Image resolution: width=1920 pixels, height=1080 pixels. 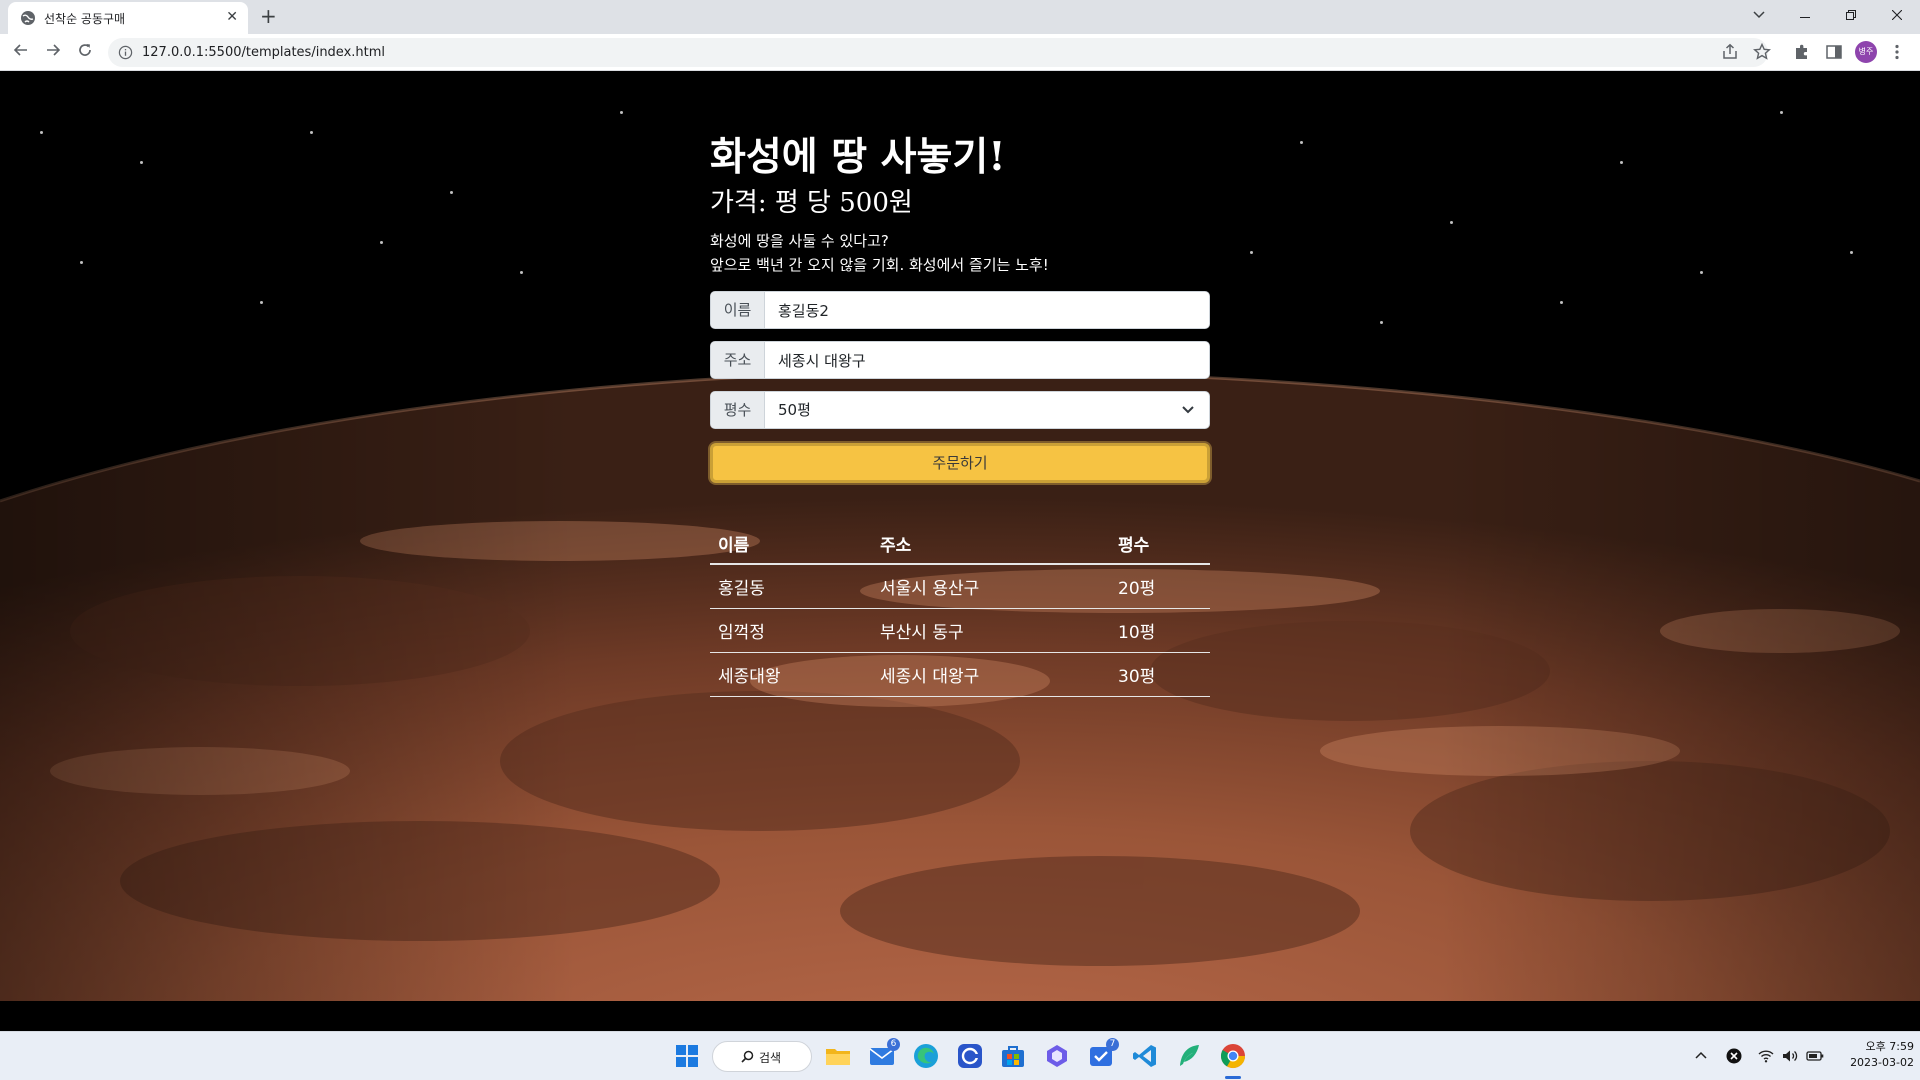 What do you see at coordinates (1897, 15) in the screenshot?
I see `close-window-button` at bounding box center [1897, 15].